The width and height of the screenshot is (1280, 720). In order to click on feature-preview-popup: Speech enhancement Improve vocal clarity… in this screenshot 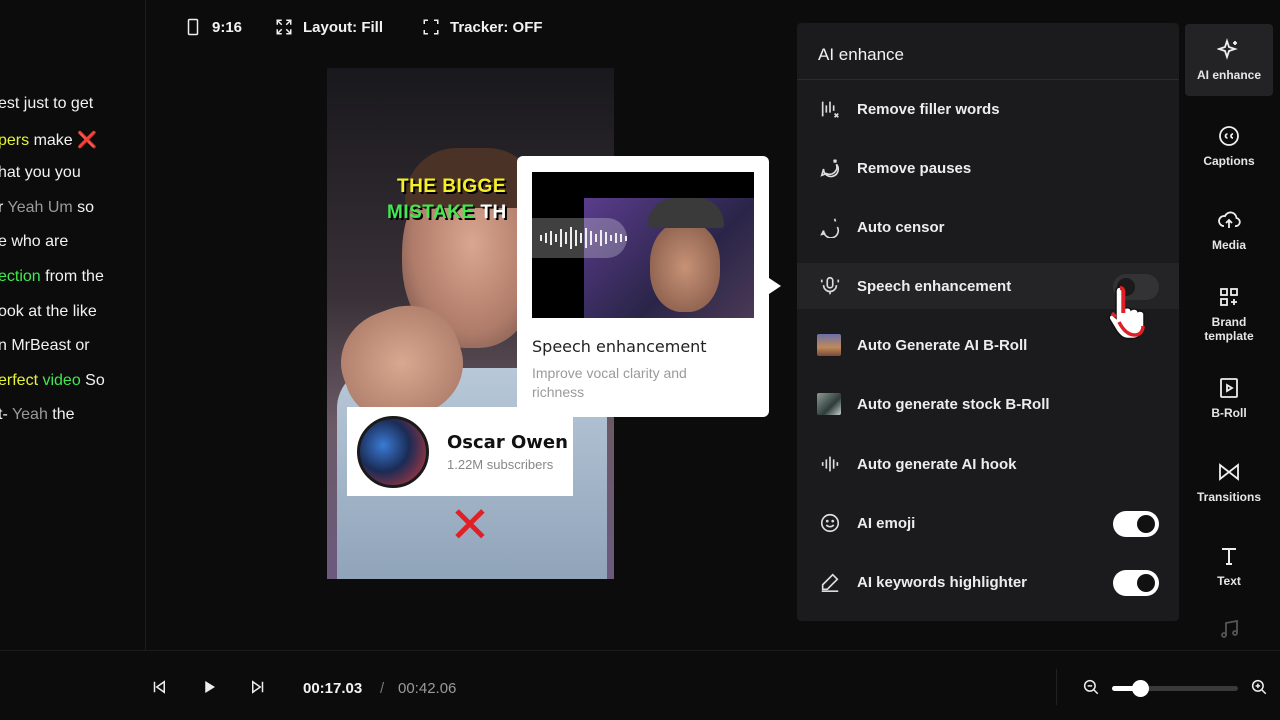, I will do `click(643, 286)`.